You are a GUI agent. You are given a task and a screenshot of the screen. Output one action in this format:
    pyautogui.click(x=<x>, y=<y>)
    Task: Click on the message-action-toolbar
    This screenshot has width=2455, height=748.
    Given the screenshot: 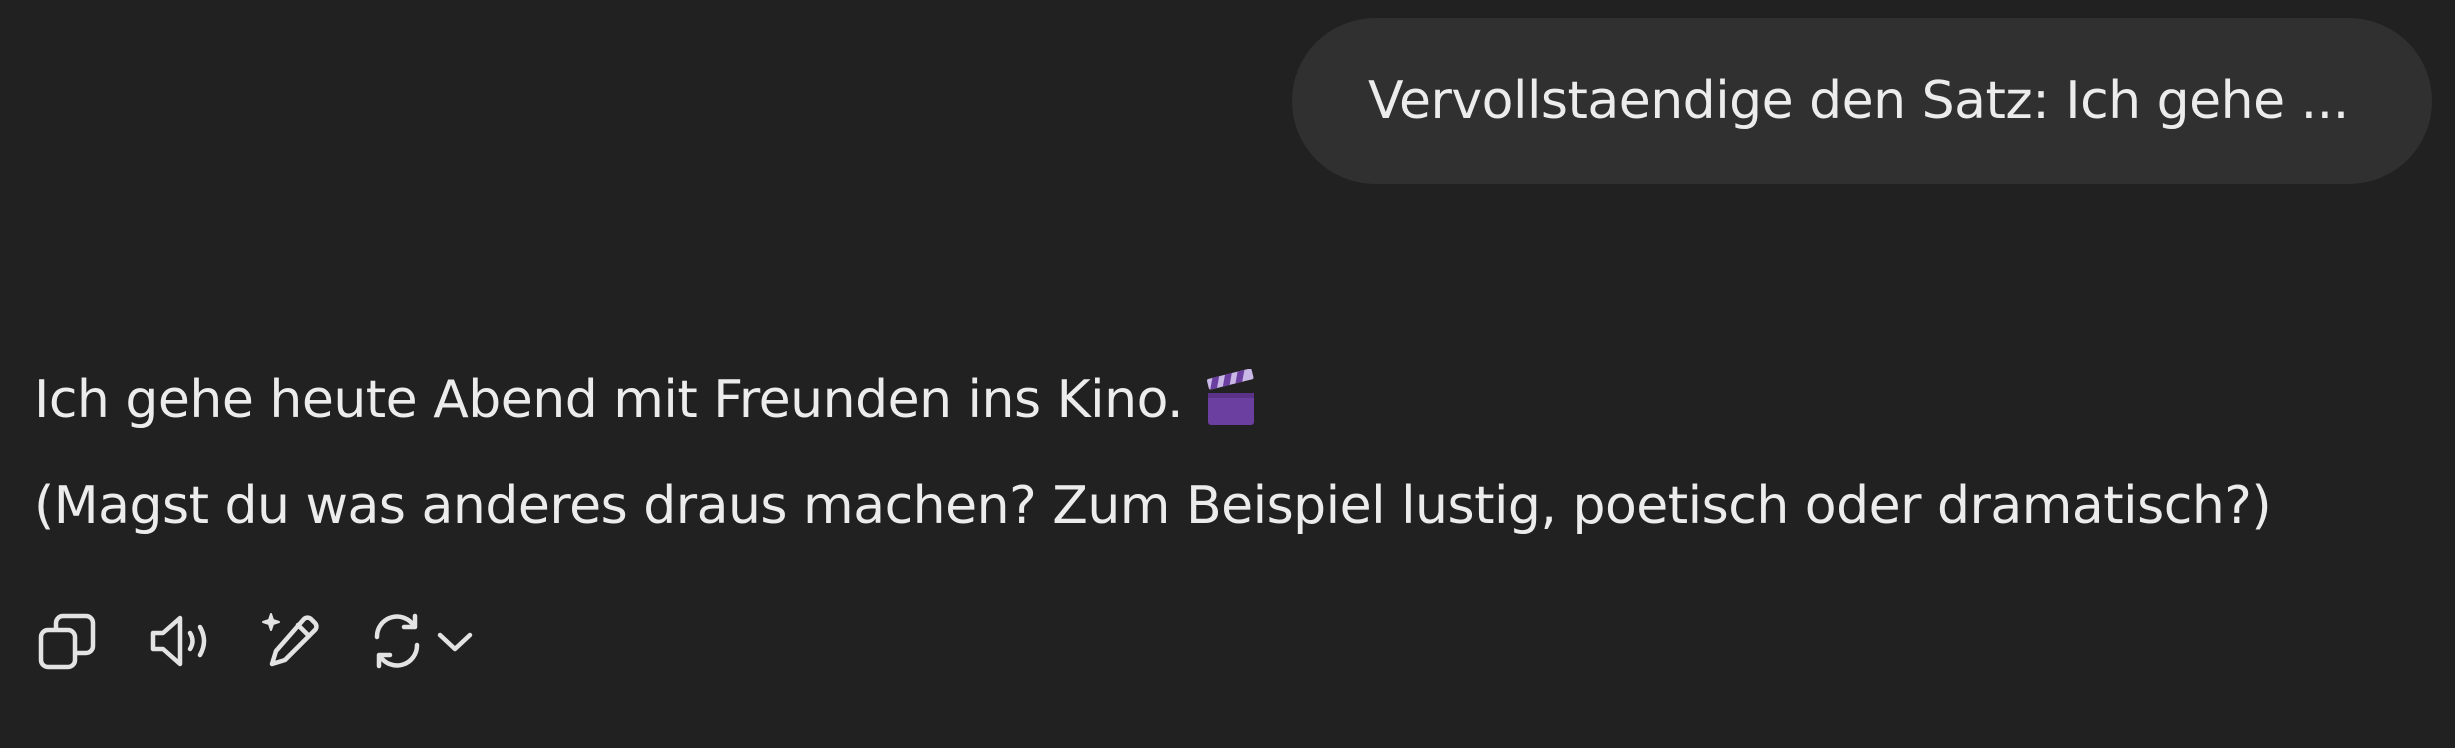 What is the action you would take?
    pyautogui.click(x=255, y=641)
    